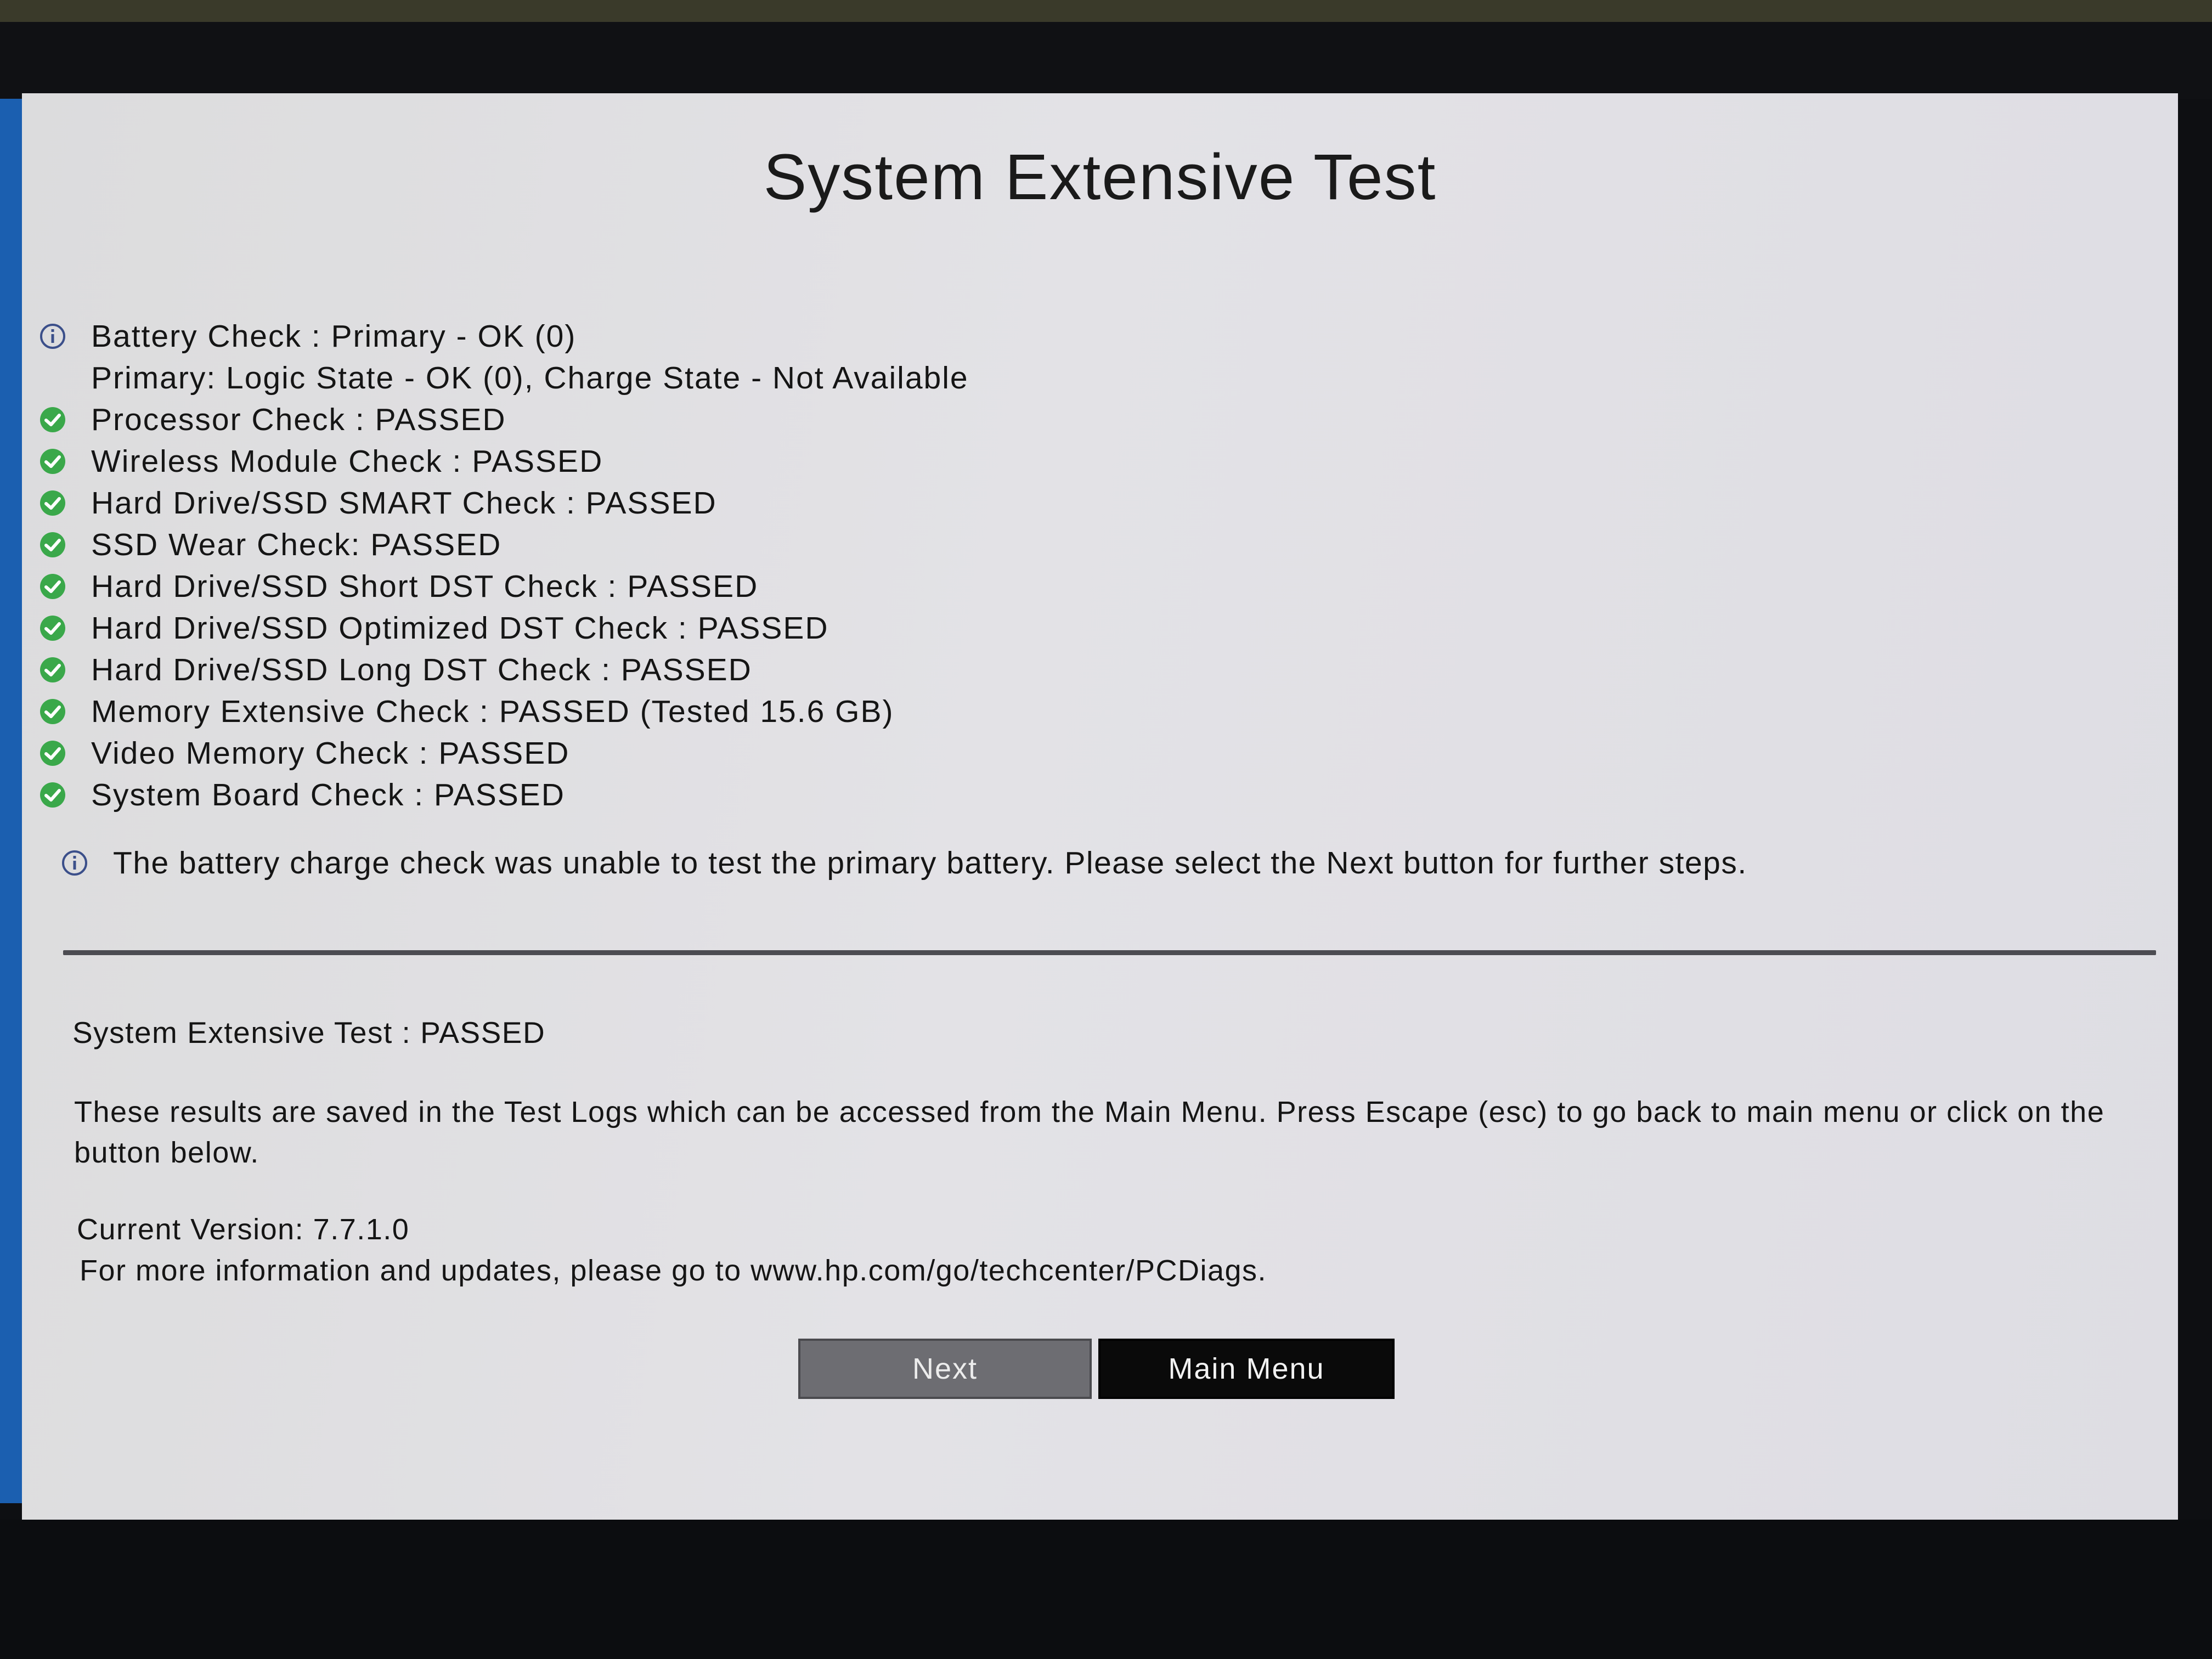 Image resolution: width=2212 pixels, height=1659 pixels. What do you see at coordinates (328, 794) in the screenshot?
I see `result-text: System Board Check : PASSED` at bounding box center [328, 794].